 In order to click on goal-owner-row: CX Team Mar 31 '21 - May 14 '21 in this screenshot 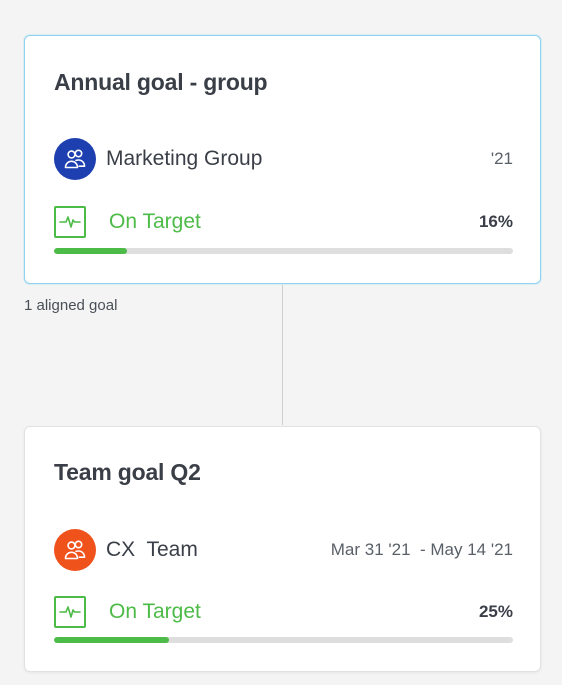, I will do `click(283, 550)`.